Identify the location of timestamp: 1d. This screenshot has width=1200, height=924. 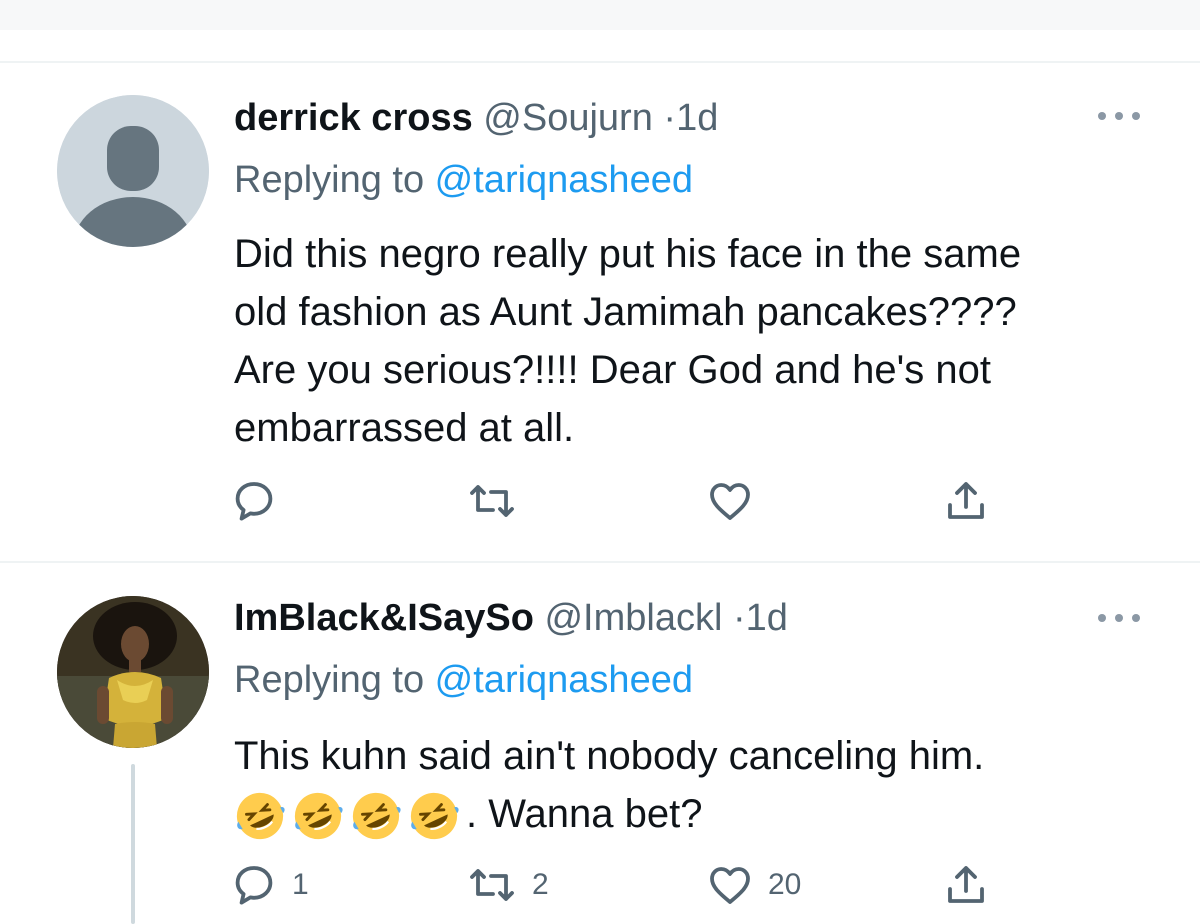
(767, 618).